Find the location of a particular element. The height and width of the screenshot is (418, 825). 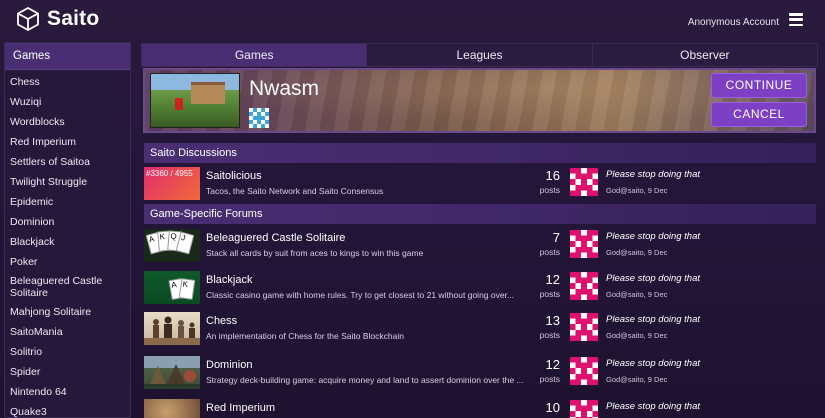

post-count: 13 is located at coordinates (552, 320).